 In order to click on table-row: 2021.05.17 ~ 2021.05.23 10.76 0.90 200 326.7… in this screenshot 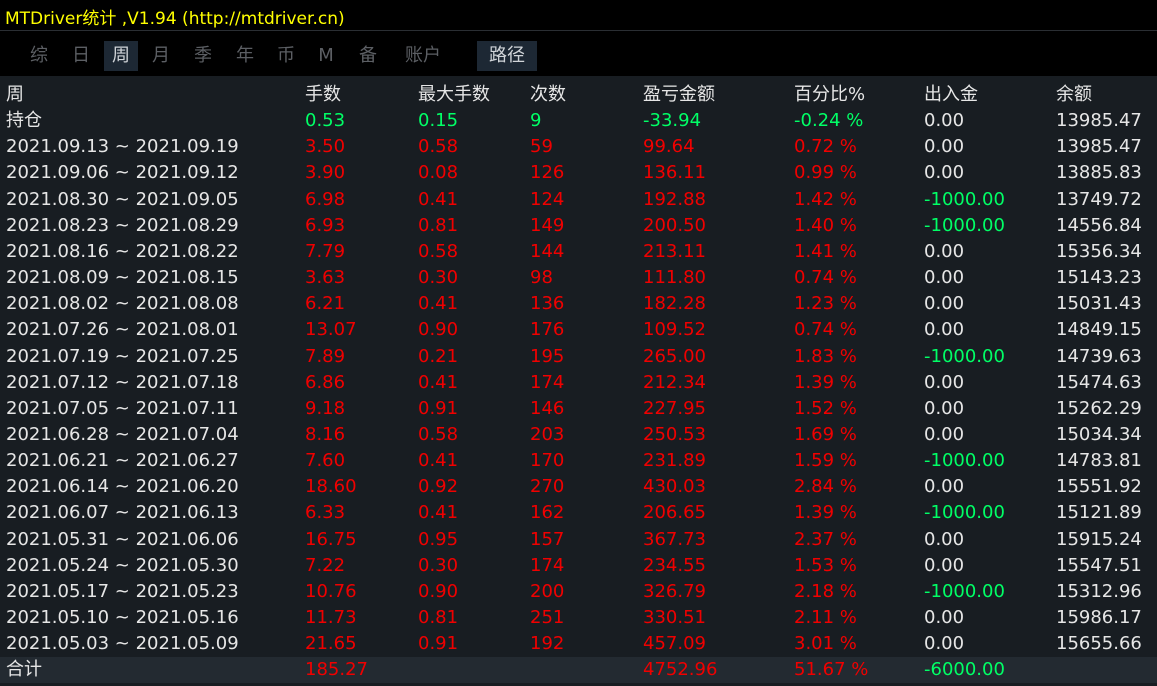, I will do `click(578, 592)`.